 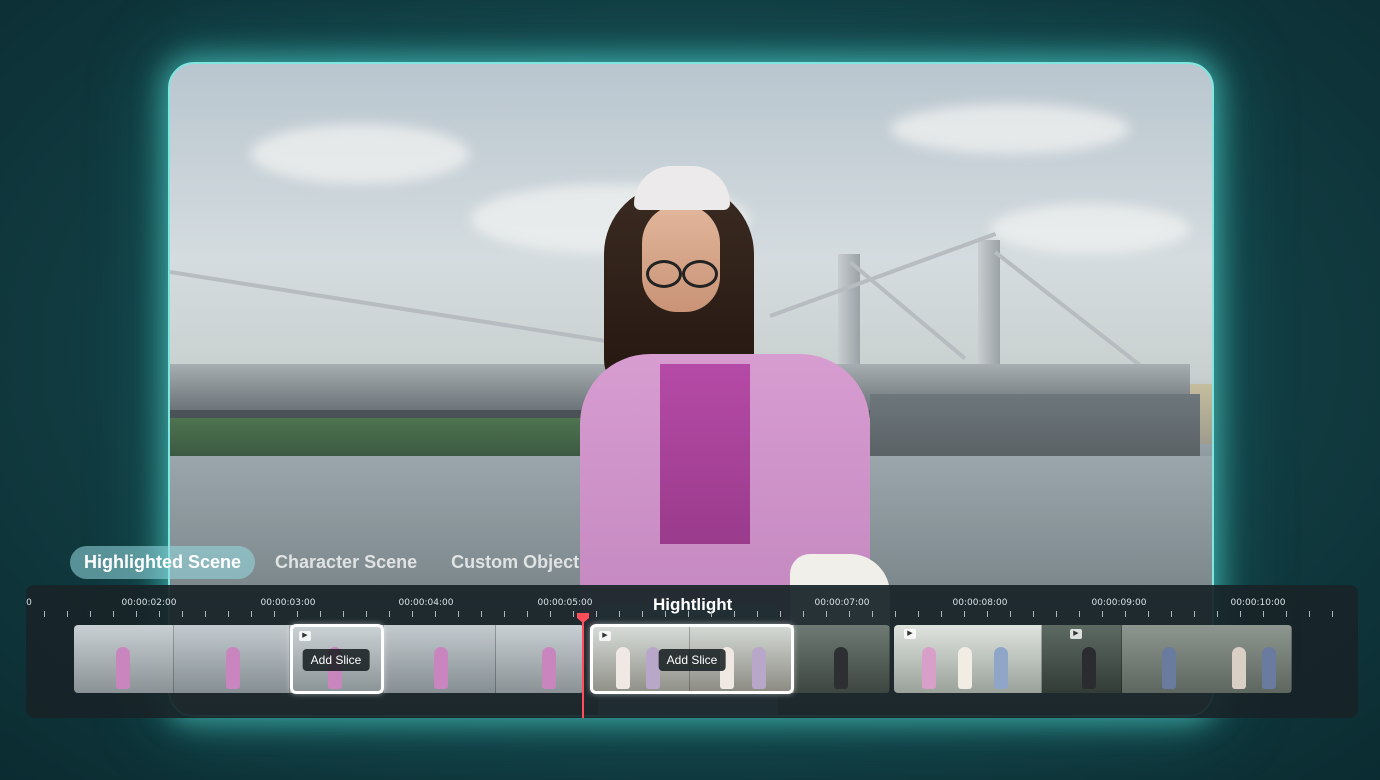 I want to click on tab-custom-object: Custom Object, so click(x=515, y=562).